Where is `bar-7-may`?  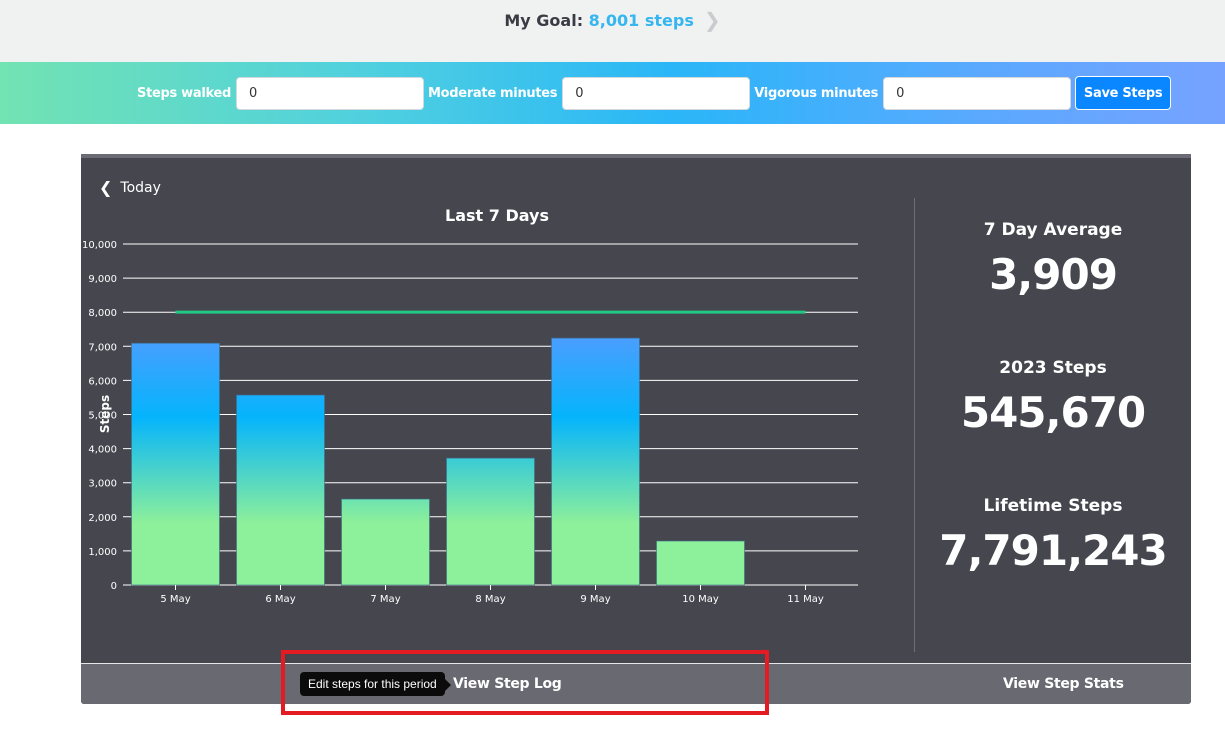 bar-7-may is located at coordinates (385, 542).